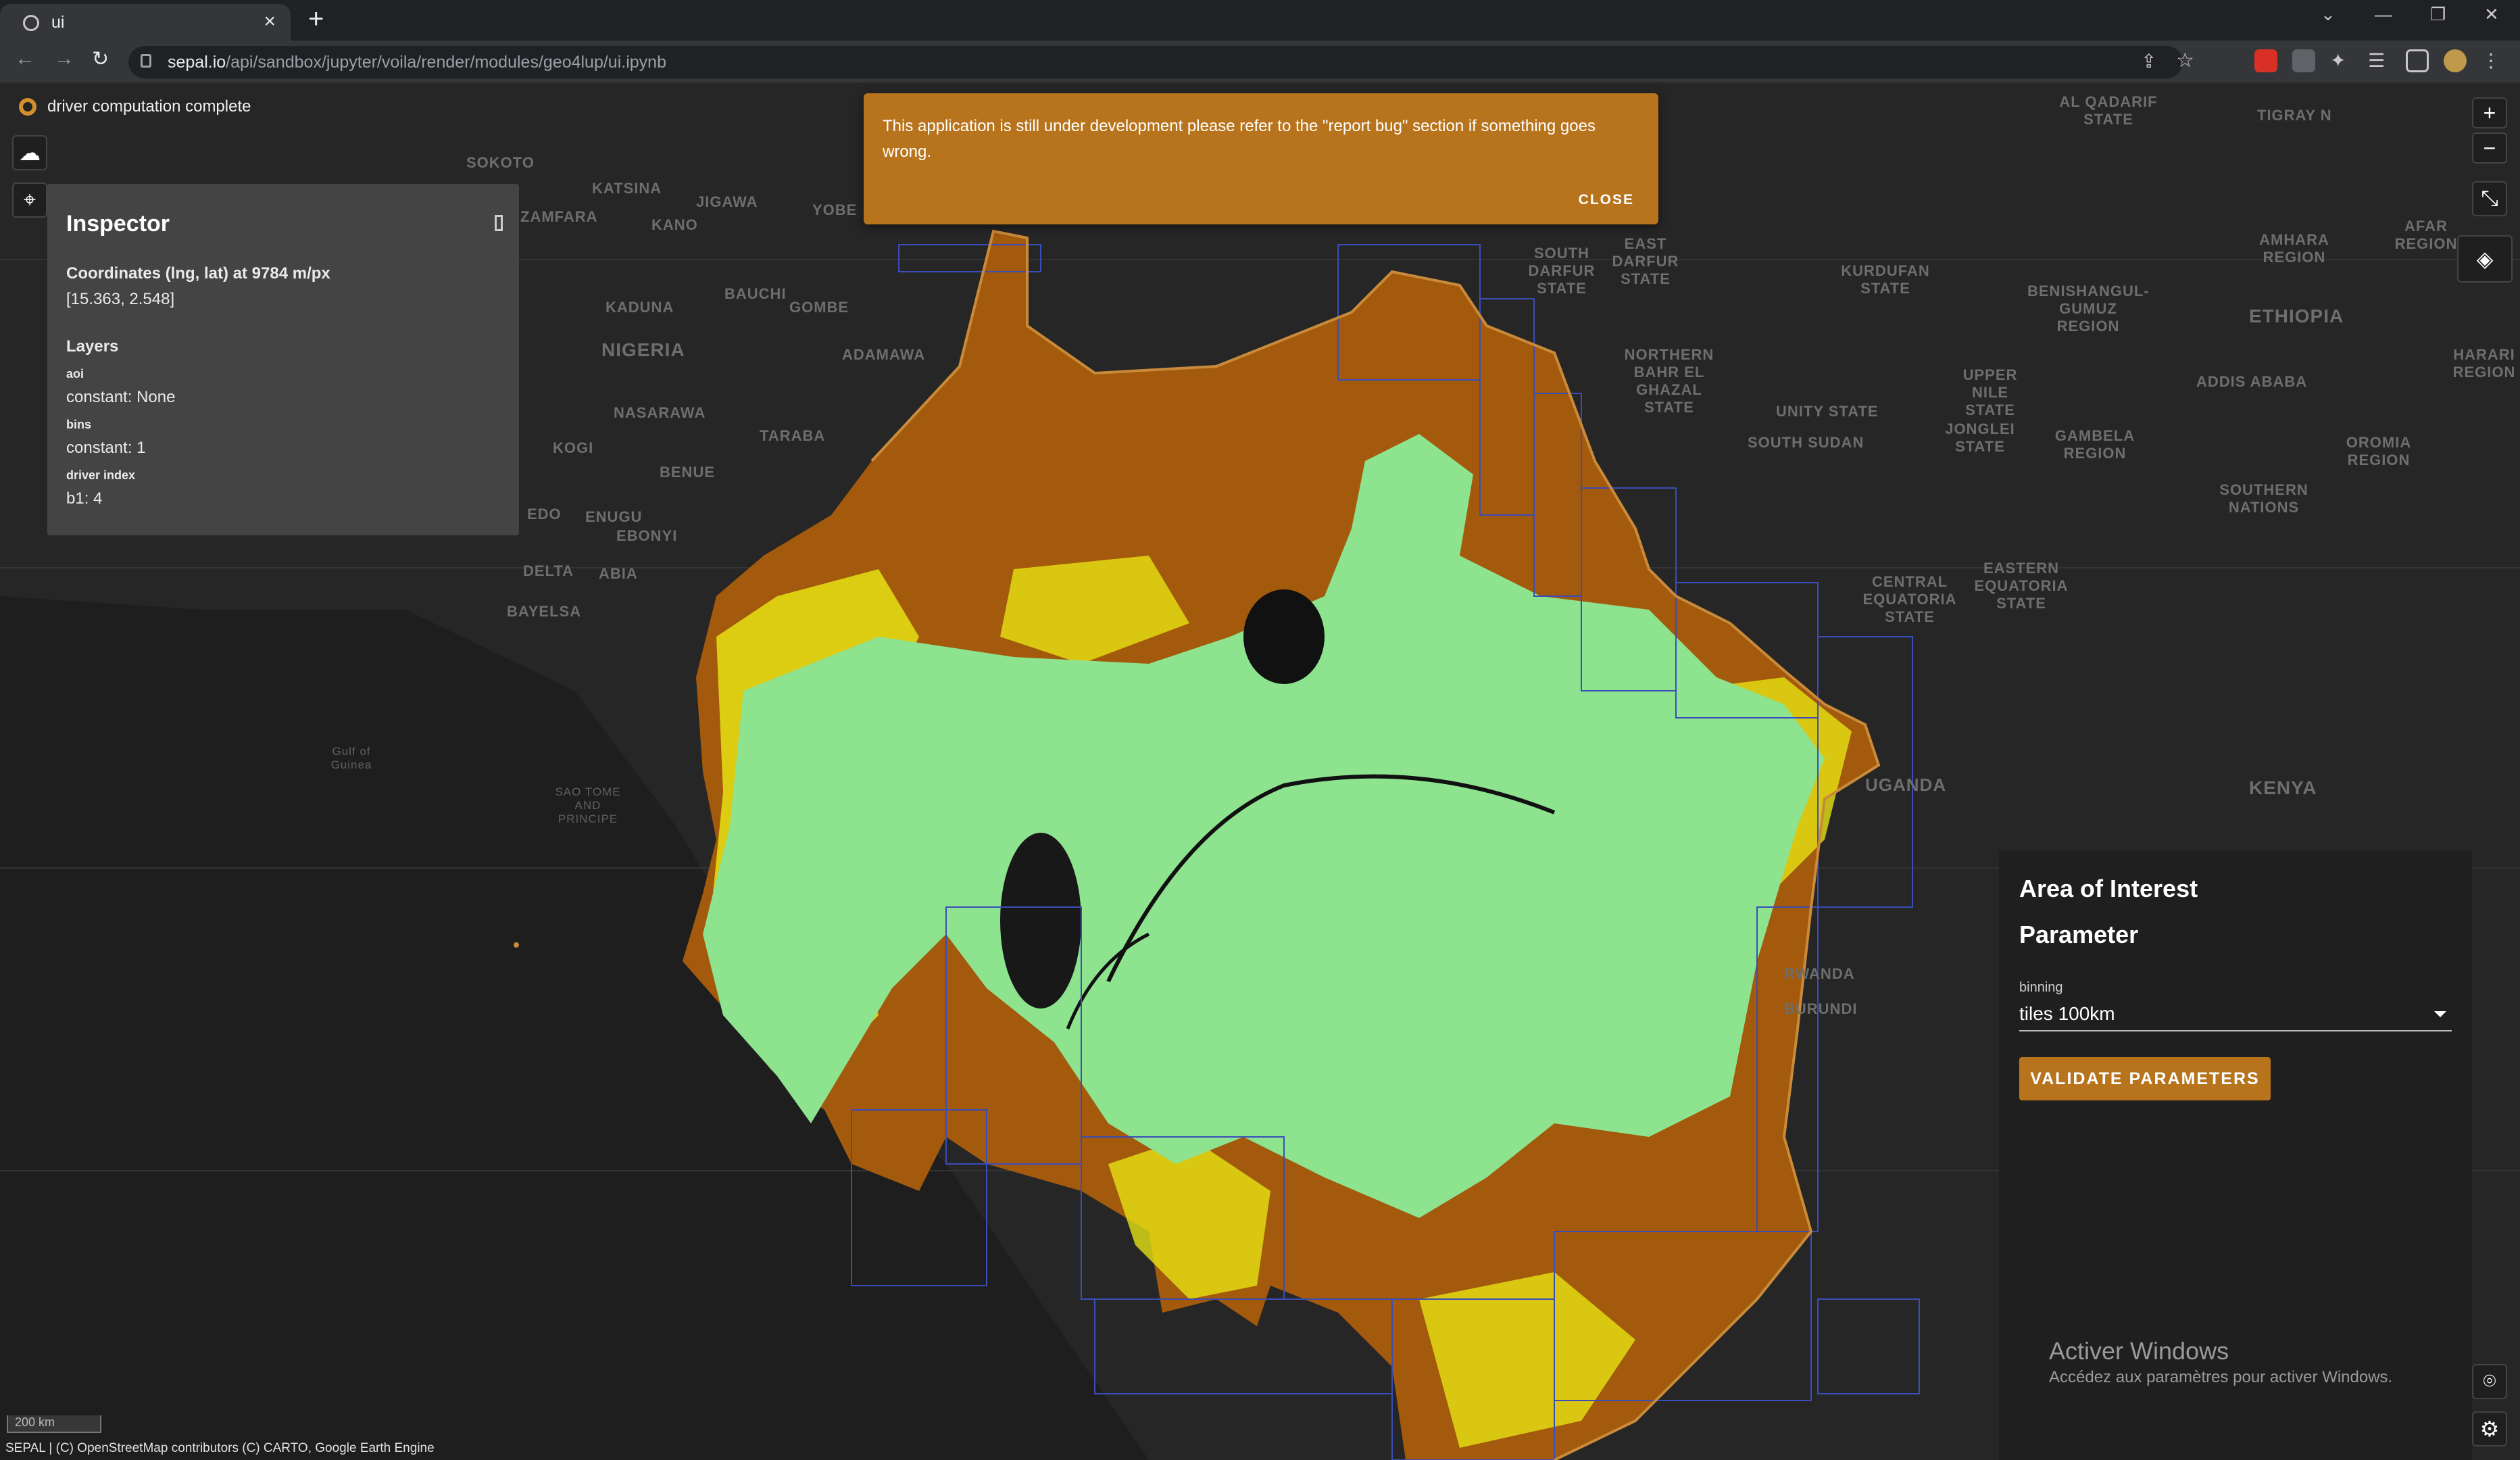  I want to click on map-label: AL QADARIF STATE, so click(2109, 110).